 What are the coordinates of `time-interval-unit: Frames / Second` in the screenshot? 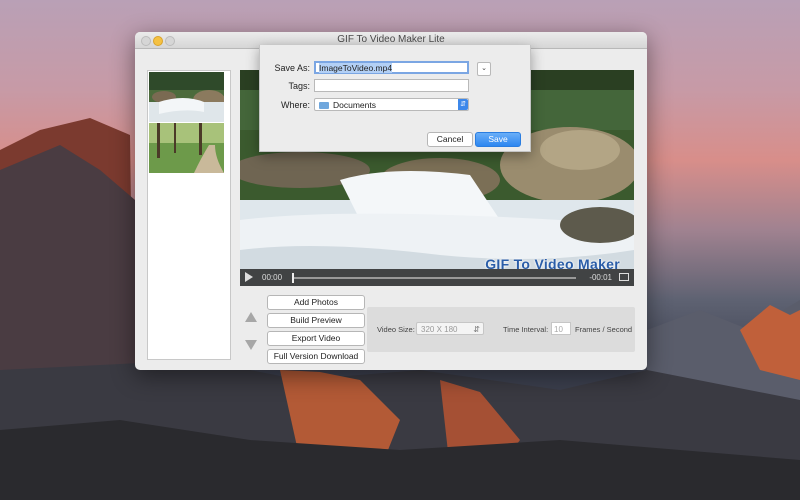 It's located at (604, 329).